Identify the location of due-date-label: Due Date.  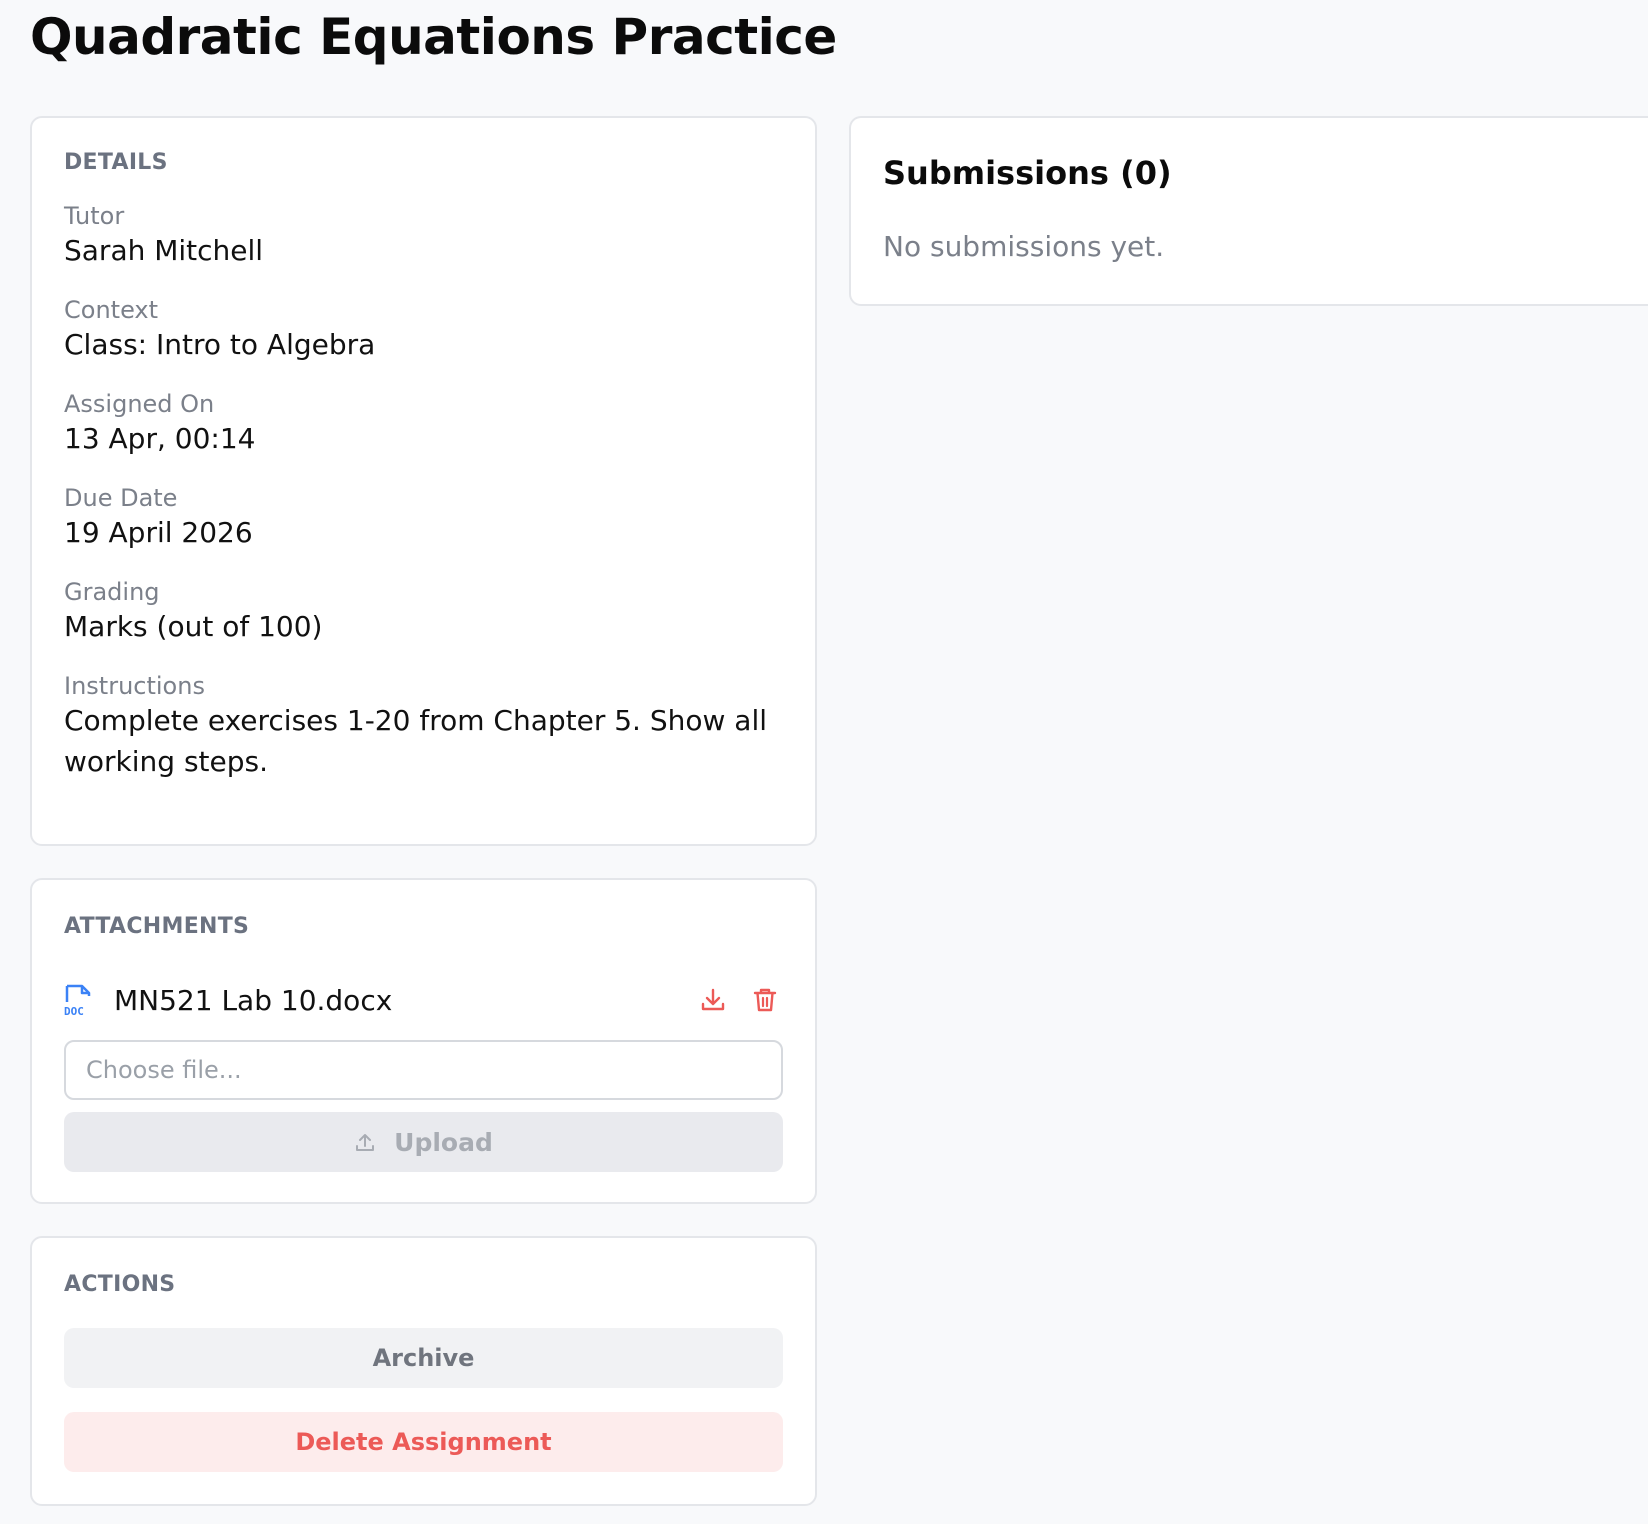
(121, 498).